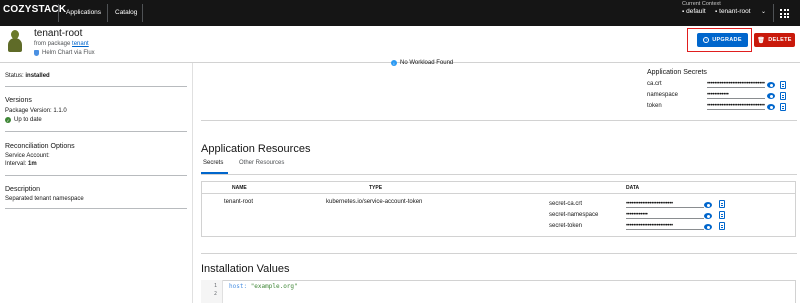 This screenshot has height=303, width=800. I want to click on helm-text: Helm Chart via Flux, so click(68, 53).